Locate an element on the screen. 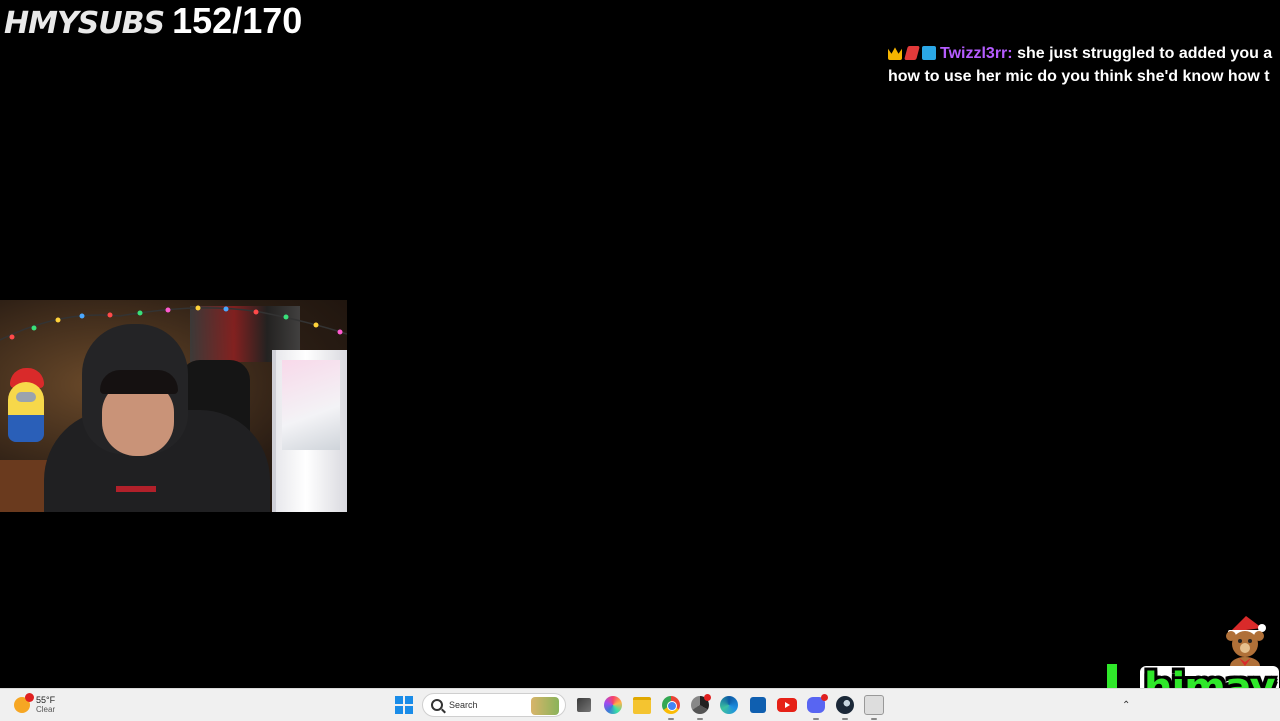 This screenshot has height=721, width=1280. sub-goal-overlay: HMYSUBS 152/170 is located at coordinates (153, 20).